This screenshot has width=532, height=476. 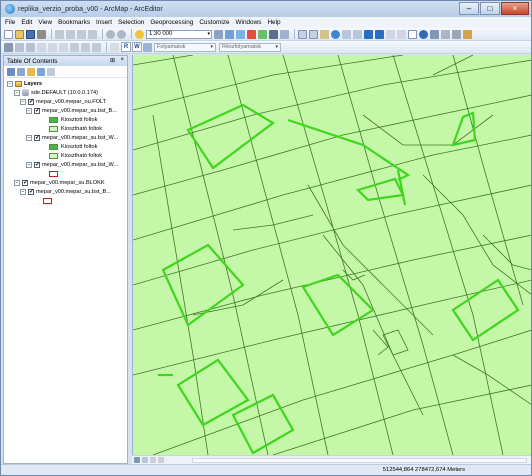 What do you see at coordinates (185, 47) in the screenshot?
I see `layer-combo: Folyamatok ▾` at bounding box center [185, 47].